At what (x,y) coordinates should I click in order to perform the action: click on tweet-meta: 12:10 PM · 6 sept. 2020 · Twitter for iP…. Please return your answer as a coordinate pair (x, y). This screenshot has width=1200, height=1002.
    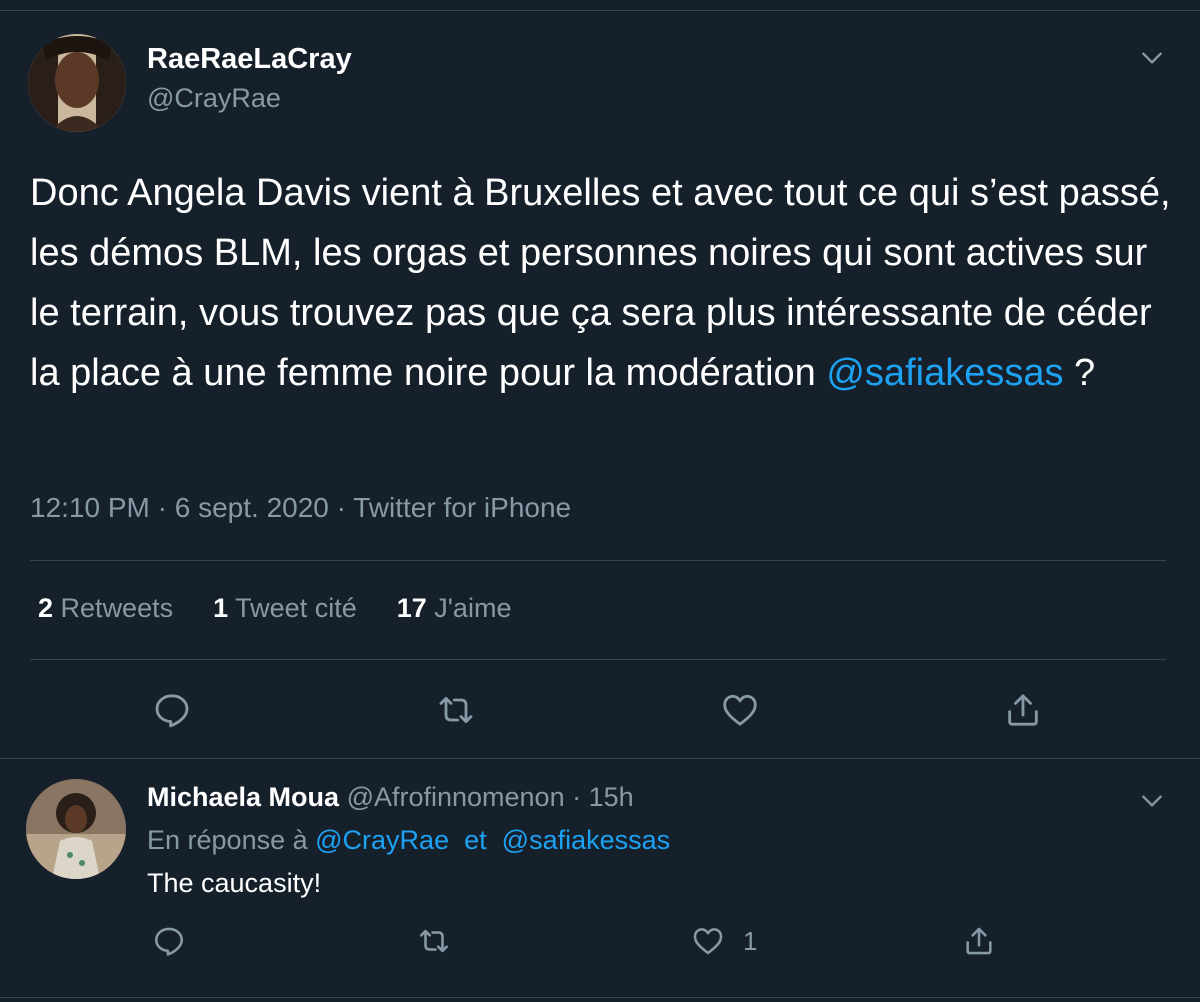
    Looking at the image, I should click on (301, 507).